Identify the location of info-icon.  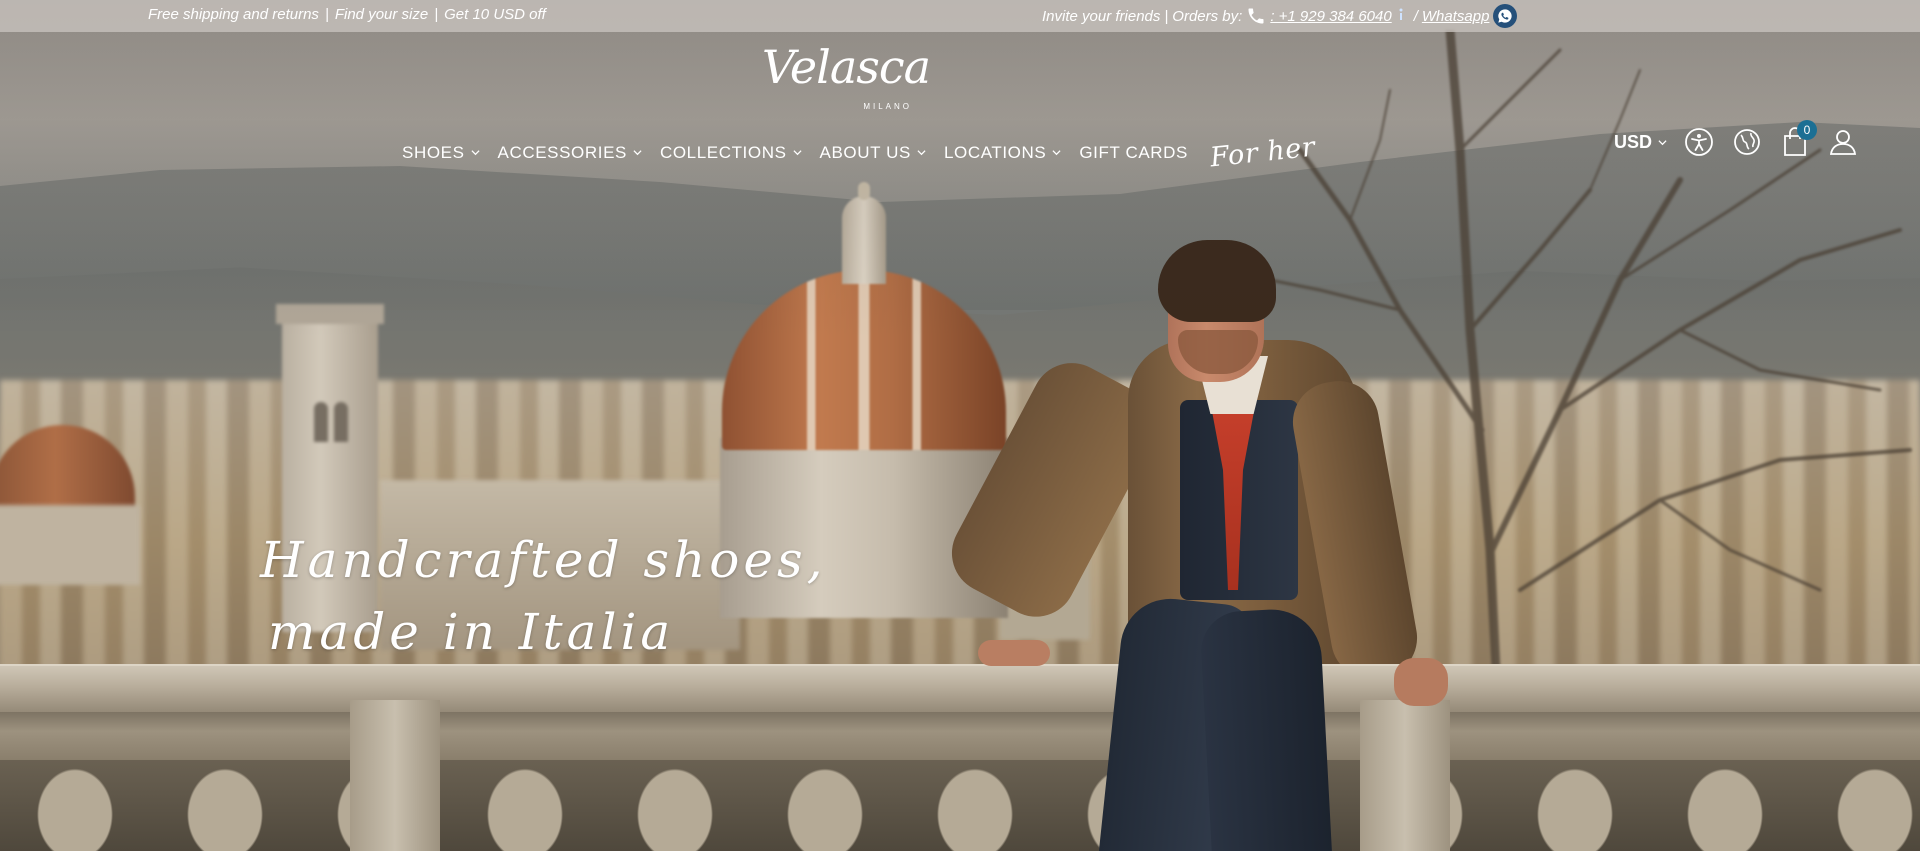
(1403, 16).